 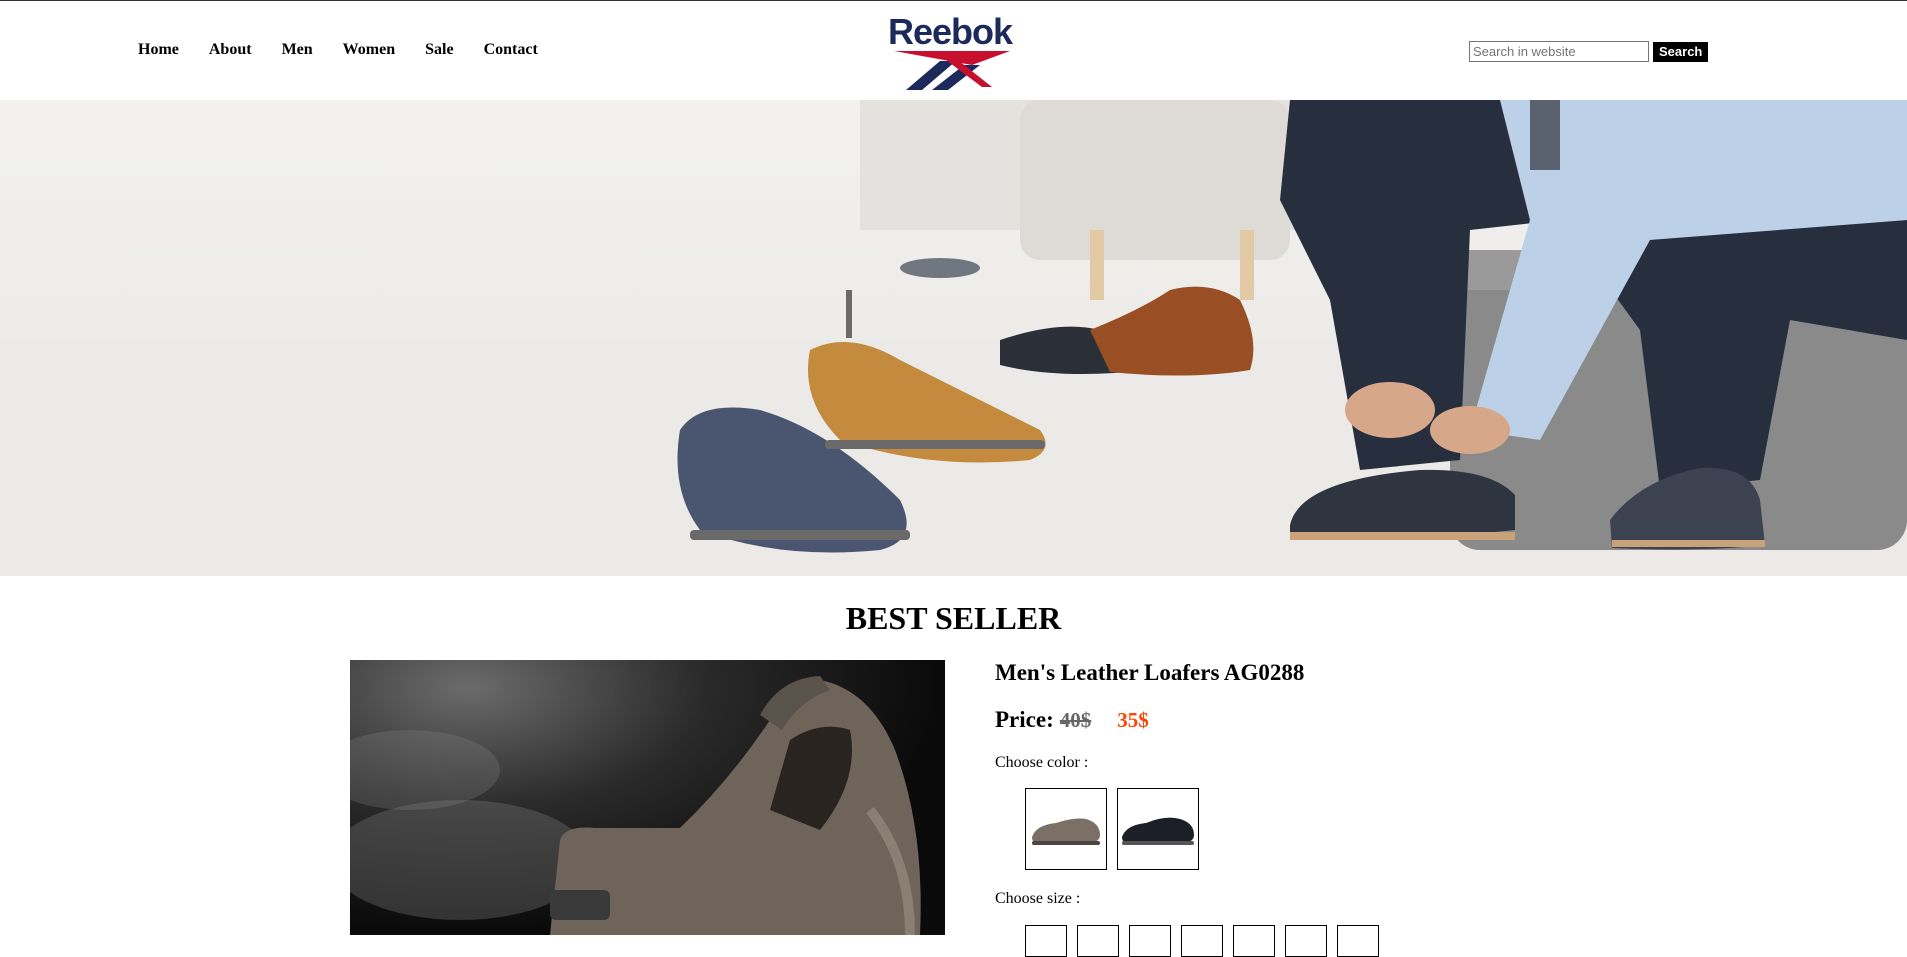 What do you see at coordinates (1559, 51) in the screenshot?
I see `search-input` at bounding box center [1559, 51].